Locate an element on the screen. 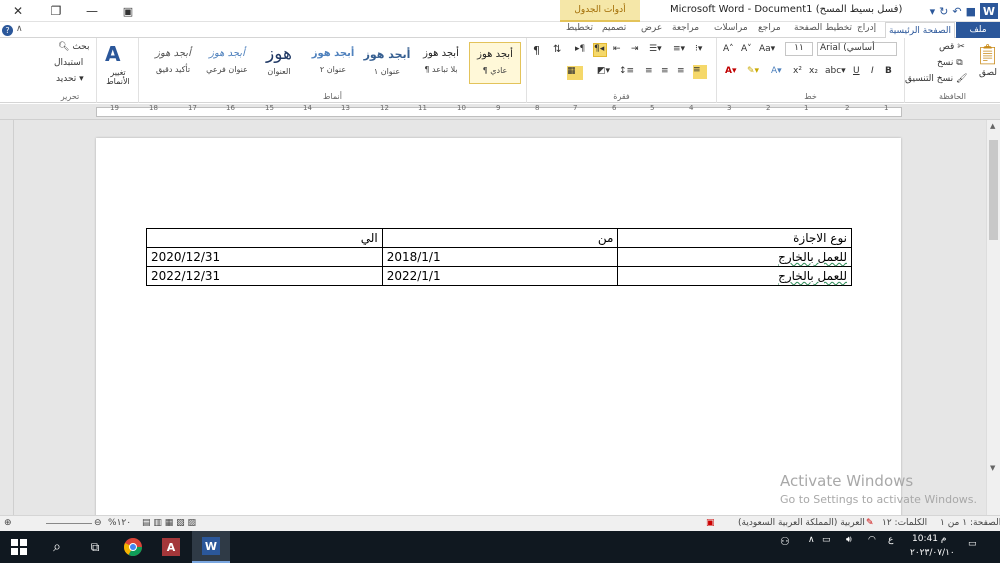 The width and height of the screenshot is (1000, 563). align-center-icon: ≡ is located at coordinates (681, 71).